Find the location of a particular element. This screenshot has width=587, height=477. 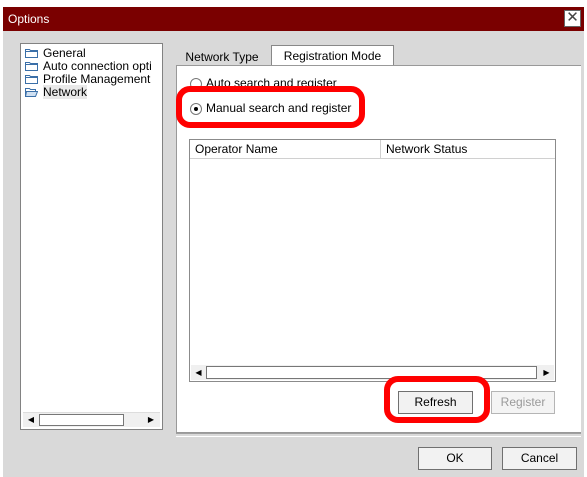

tree-item-network: Network is located at coordinates (56, 92).